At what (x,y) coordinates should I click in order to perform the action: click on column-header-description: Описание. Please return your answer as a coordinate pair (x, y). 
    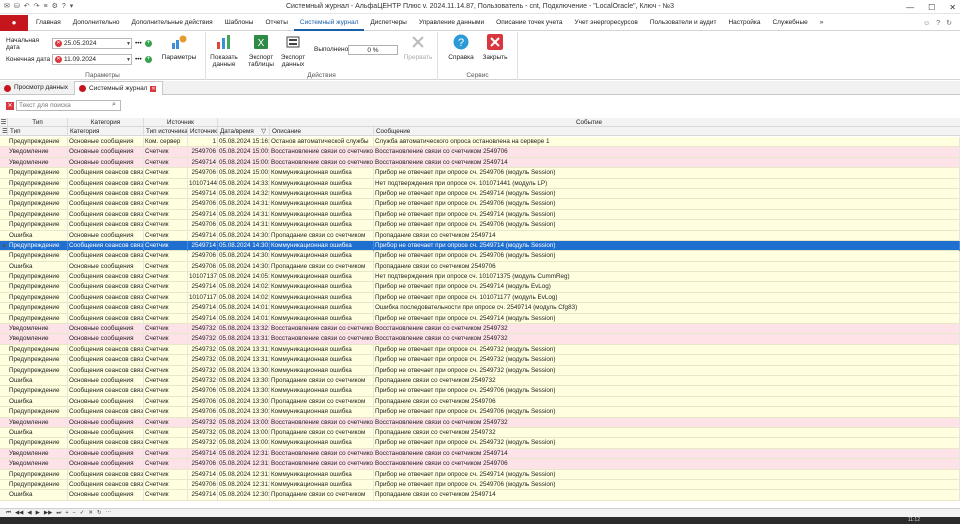
    Looking at the image, I should click on (322, 131).